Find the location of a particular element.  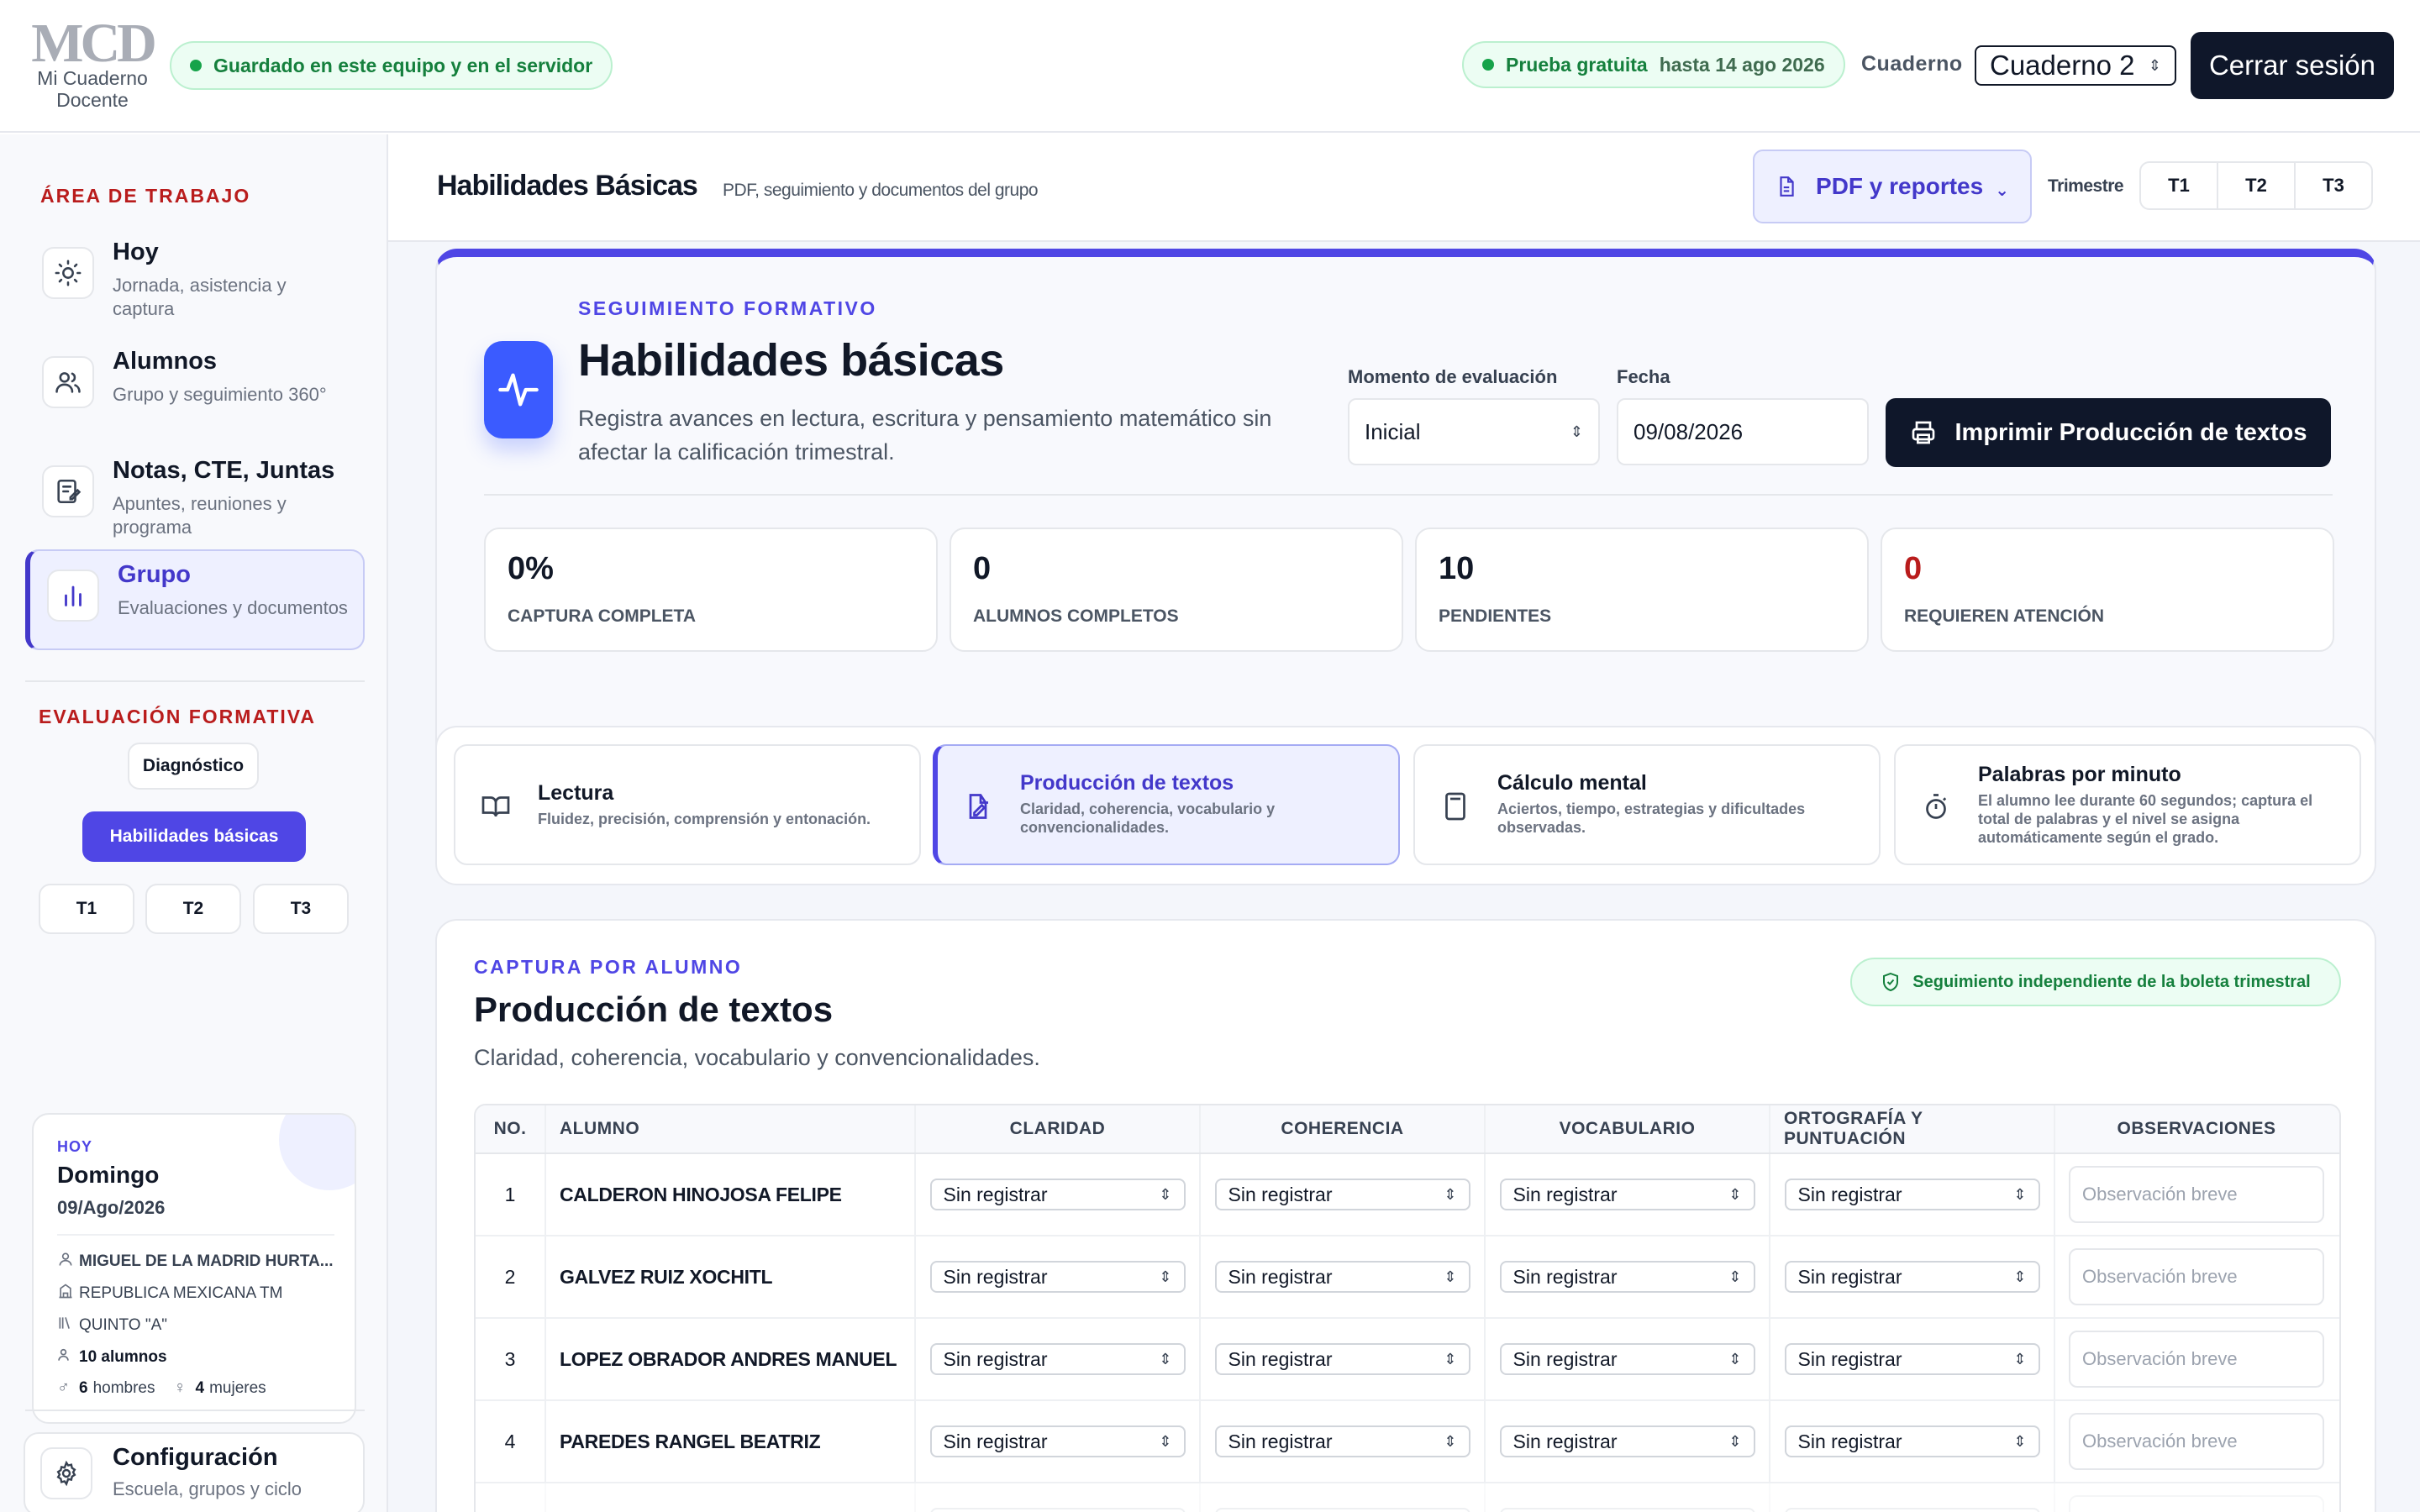

female-icon: ♀ is located at coordinates (180, 1387).